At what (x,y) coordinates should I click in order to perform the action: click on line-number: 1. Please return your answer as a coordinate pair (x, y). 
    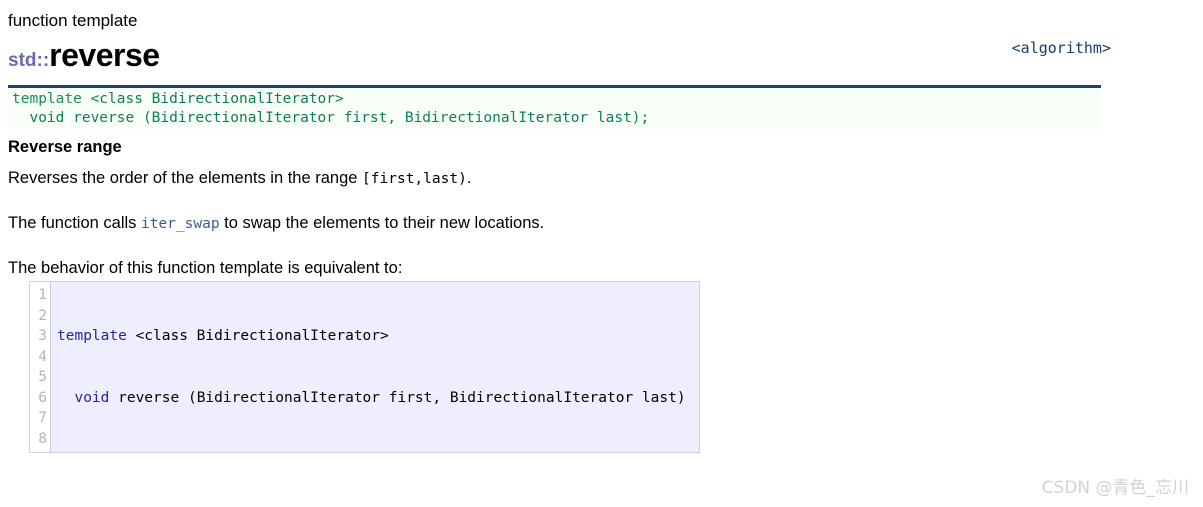
    Looking at the image, I should click on (42, 295).